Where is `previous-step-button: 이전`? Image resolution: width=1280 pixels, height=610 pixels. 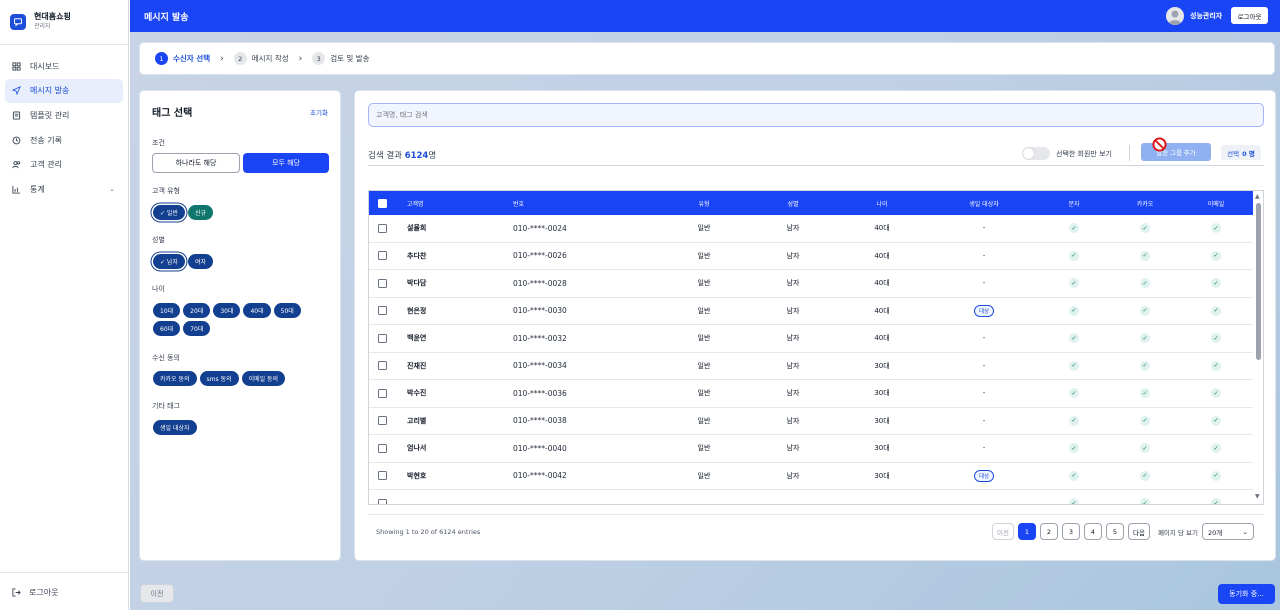 previous-step-button: 이전 is located at coordinates (157, 593).